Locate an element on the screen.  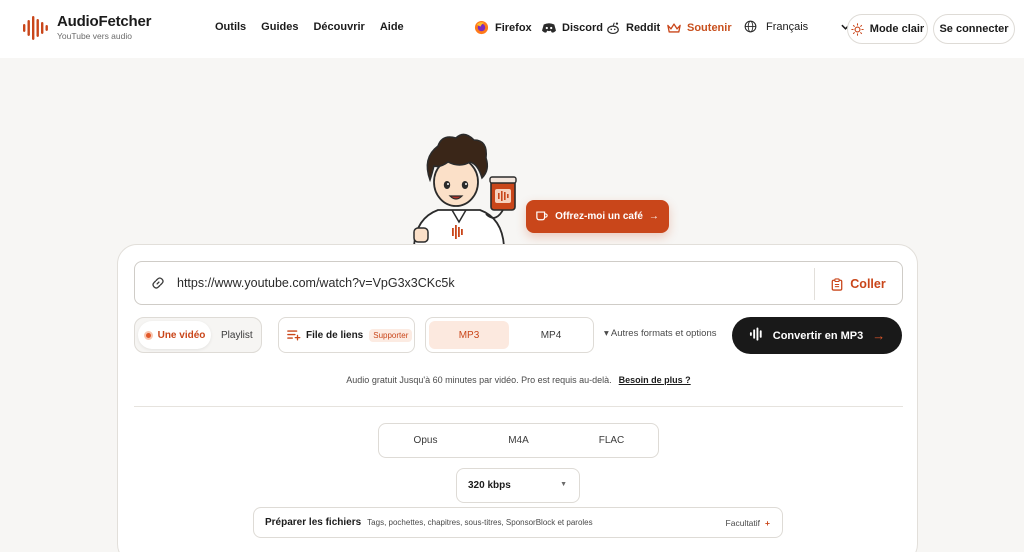
firefox-link: Firefox is located at coordinates (503, 27).